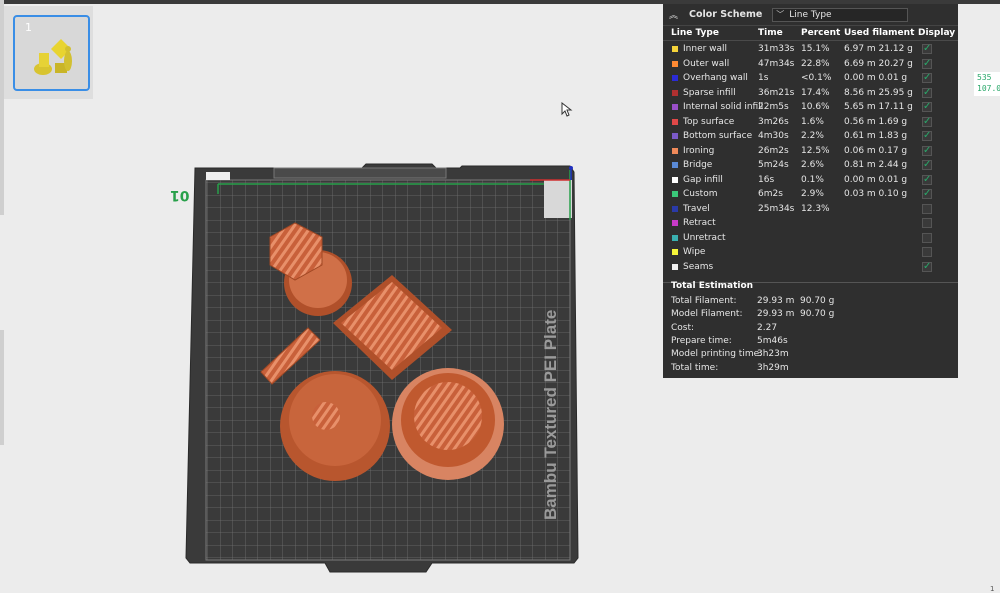 Image resolution: width=1000 pixels, height=593 pixels. I want to click on line-type-filament: 0.81 m 2.44 g, so click(876, 165).